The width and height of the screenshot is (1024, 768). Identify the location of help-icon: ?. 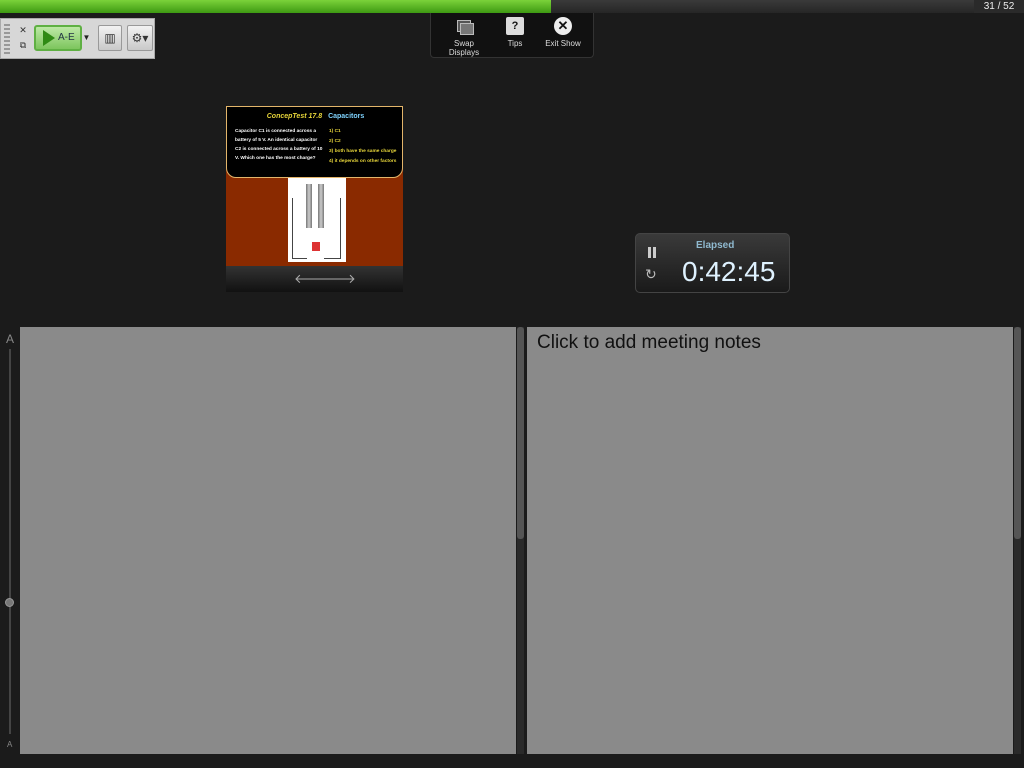
(515, 26).